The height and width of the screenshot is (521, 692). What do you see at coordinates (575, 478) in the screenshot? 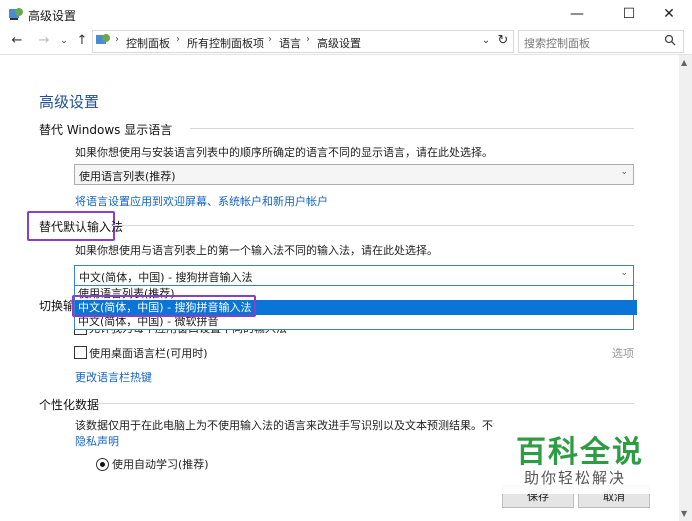
I see `watermark-tagline: 助你轻松解决` at bounding box center [575, 478].